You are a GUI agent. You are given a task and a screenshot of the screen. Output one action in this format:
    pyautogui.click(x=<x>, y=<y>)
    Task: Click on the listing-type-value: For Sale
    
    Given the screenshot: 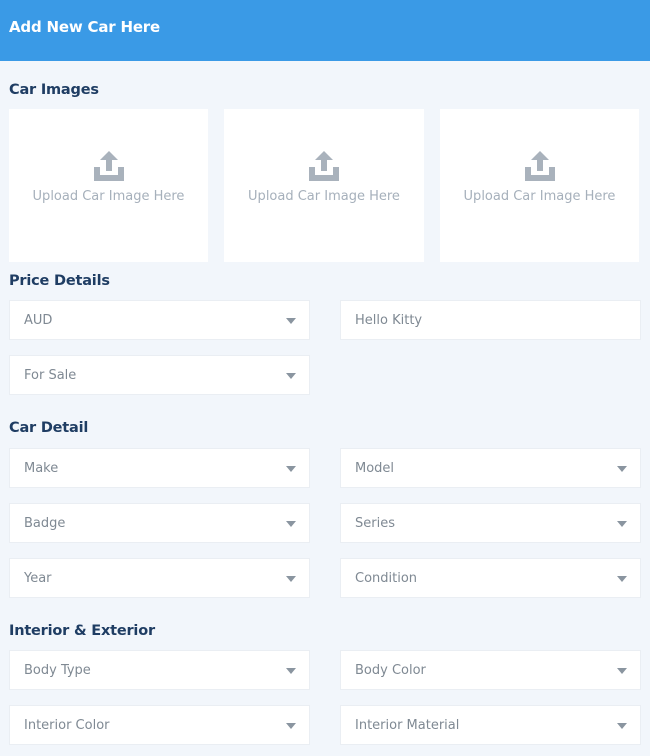 What is the action you would take?
    pyautogui.click(x=50, y=375)
    